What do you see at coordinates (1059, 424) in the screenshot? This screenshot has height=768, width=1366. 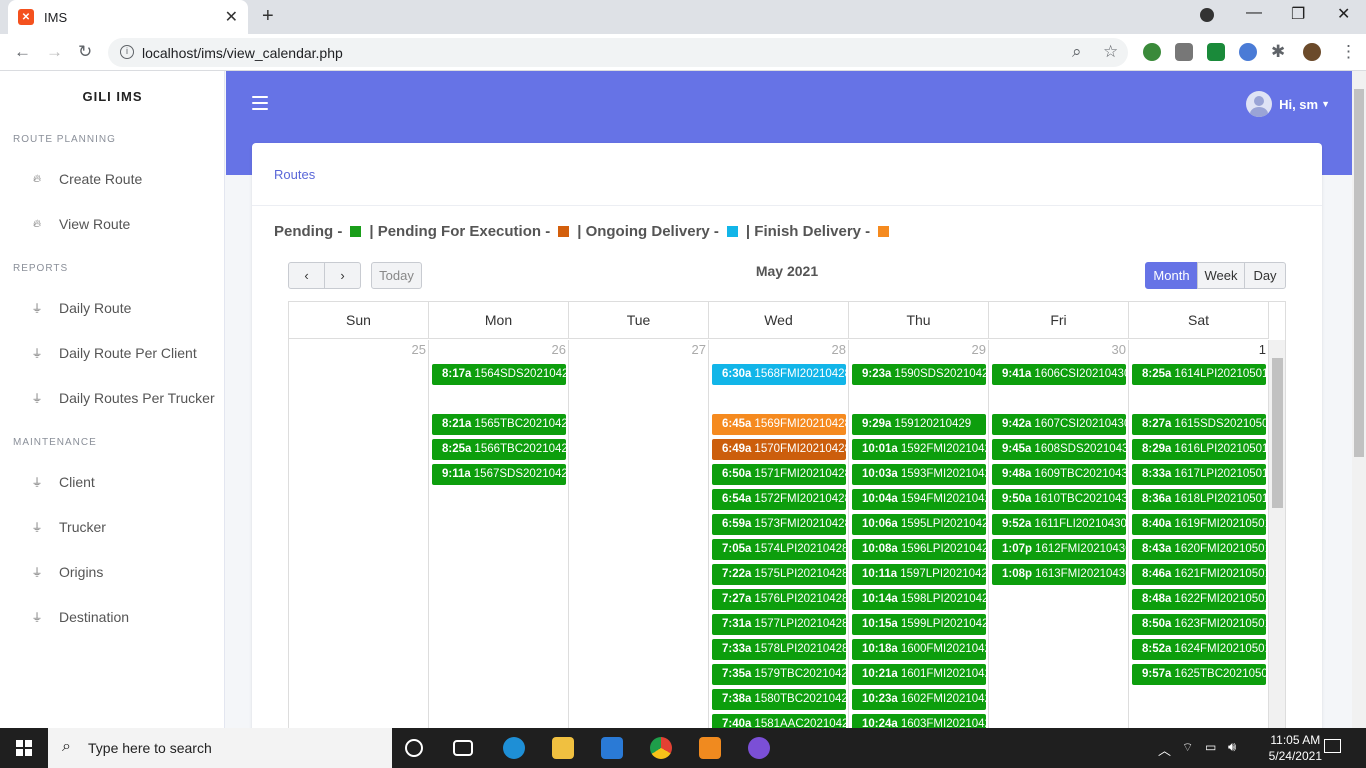 I see `calendar-event: 9:42a 1607CSI20210430` at bounding box center [1059, 424].